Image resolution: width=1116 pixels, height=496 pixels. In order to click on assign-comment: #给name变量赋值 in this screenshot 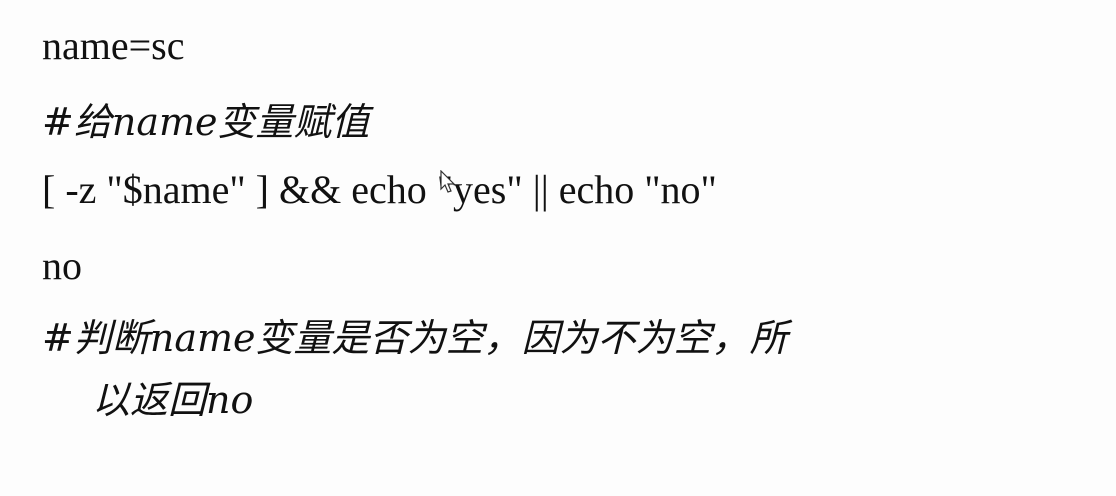, I will do `click(206, 122)`.